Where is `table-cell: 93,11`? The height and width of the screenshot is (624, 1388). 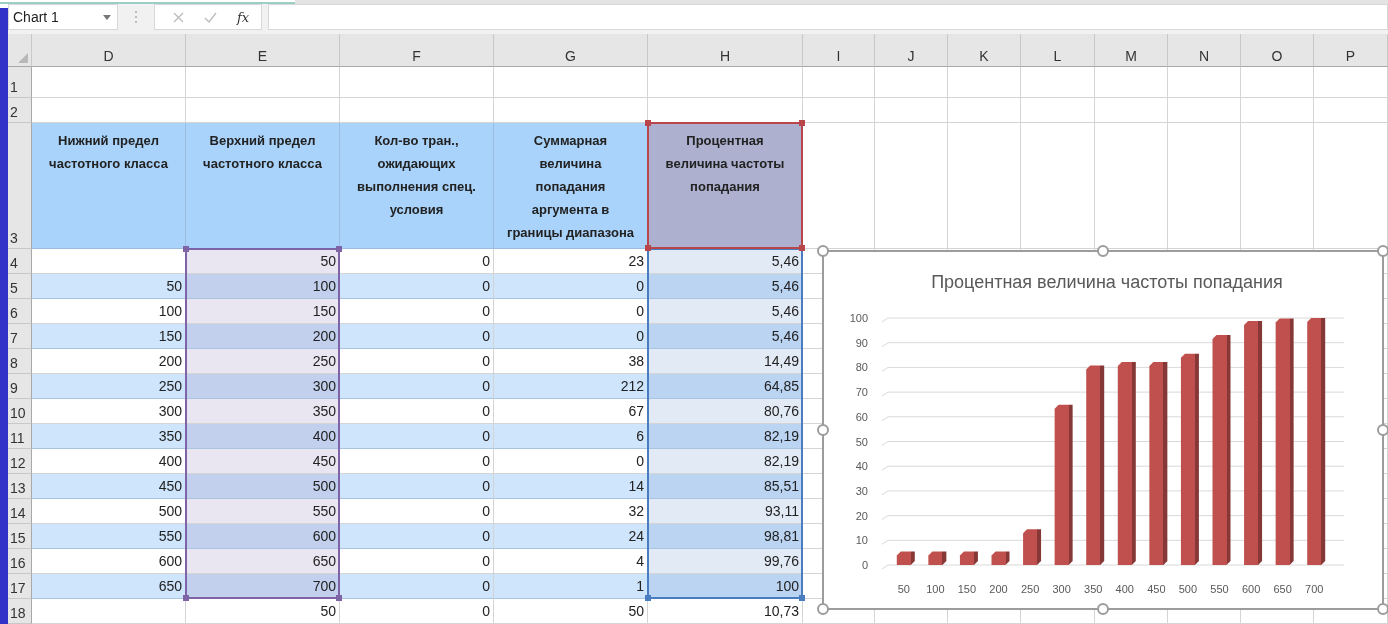 table-cell: 93,11 is located at coordinates (725, 511).